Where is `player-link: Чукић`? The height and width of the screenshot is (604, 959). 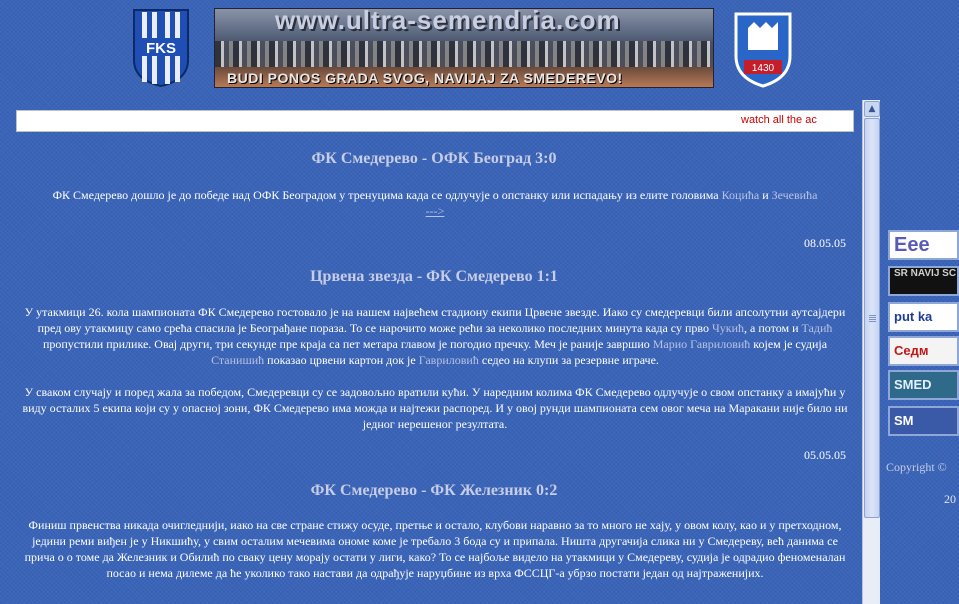
player-link: Чукић is located at coordinates (728, 328).